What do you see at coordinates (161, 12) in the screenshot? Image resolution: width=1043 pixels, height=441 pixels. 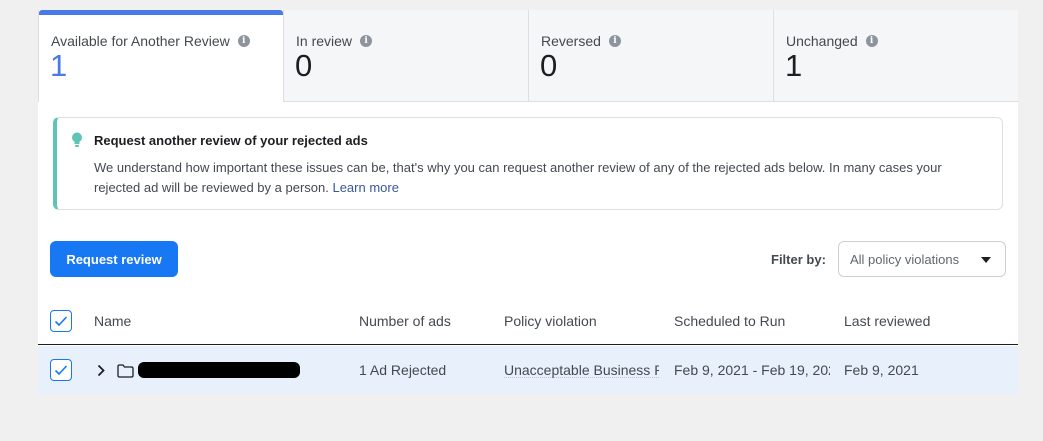 I see `active-tab-indicator` at bounding box center [161, 12].